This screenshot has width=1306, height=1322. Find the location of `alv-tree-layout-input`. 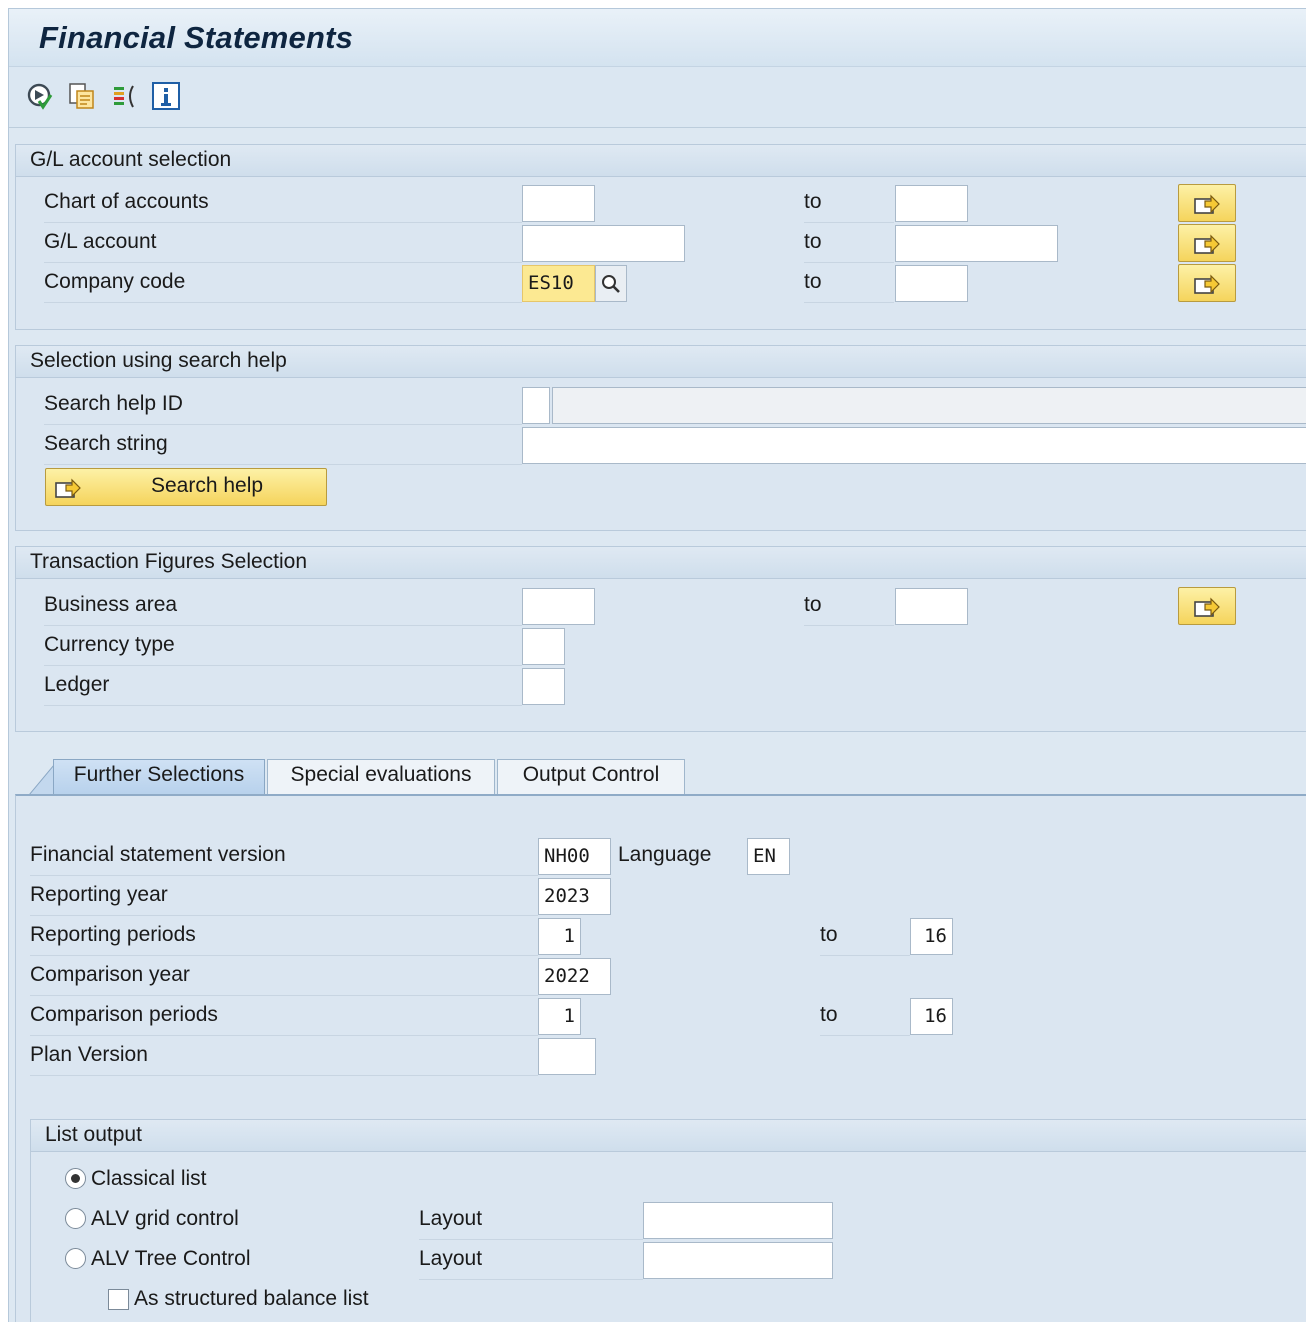

alv-tree-layout-input is located at coordinates (738, 1260).